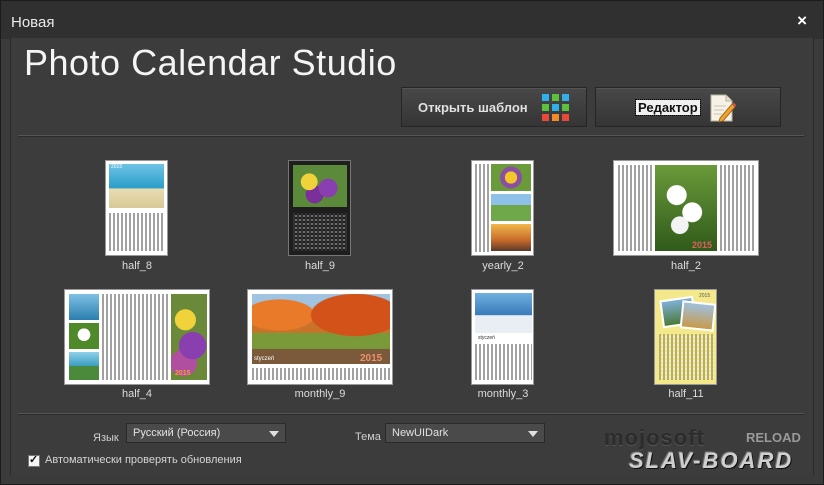  What do you see at coordinates (773, 437) in the screenshot?
I see `watermark-reload: RELOAD` at bounding box center [773, 437].